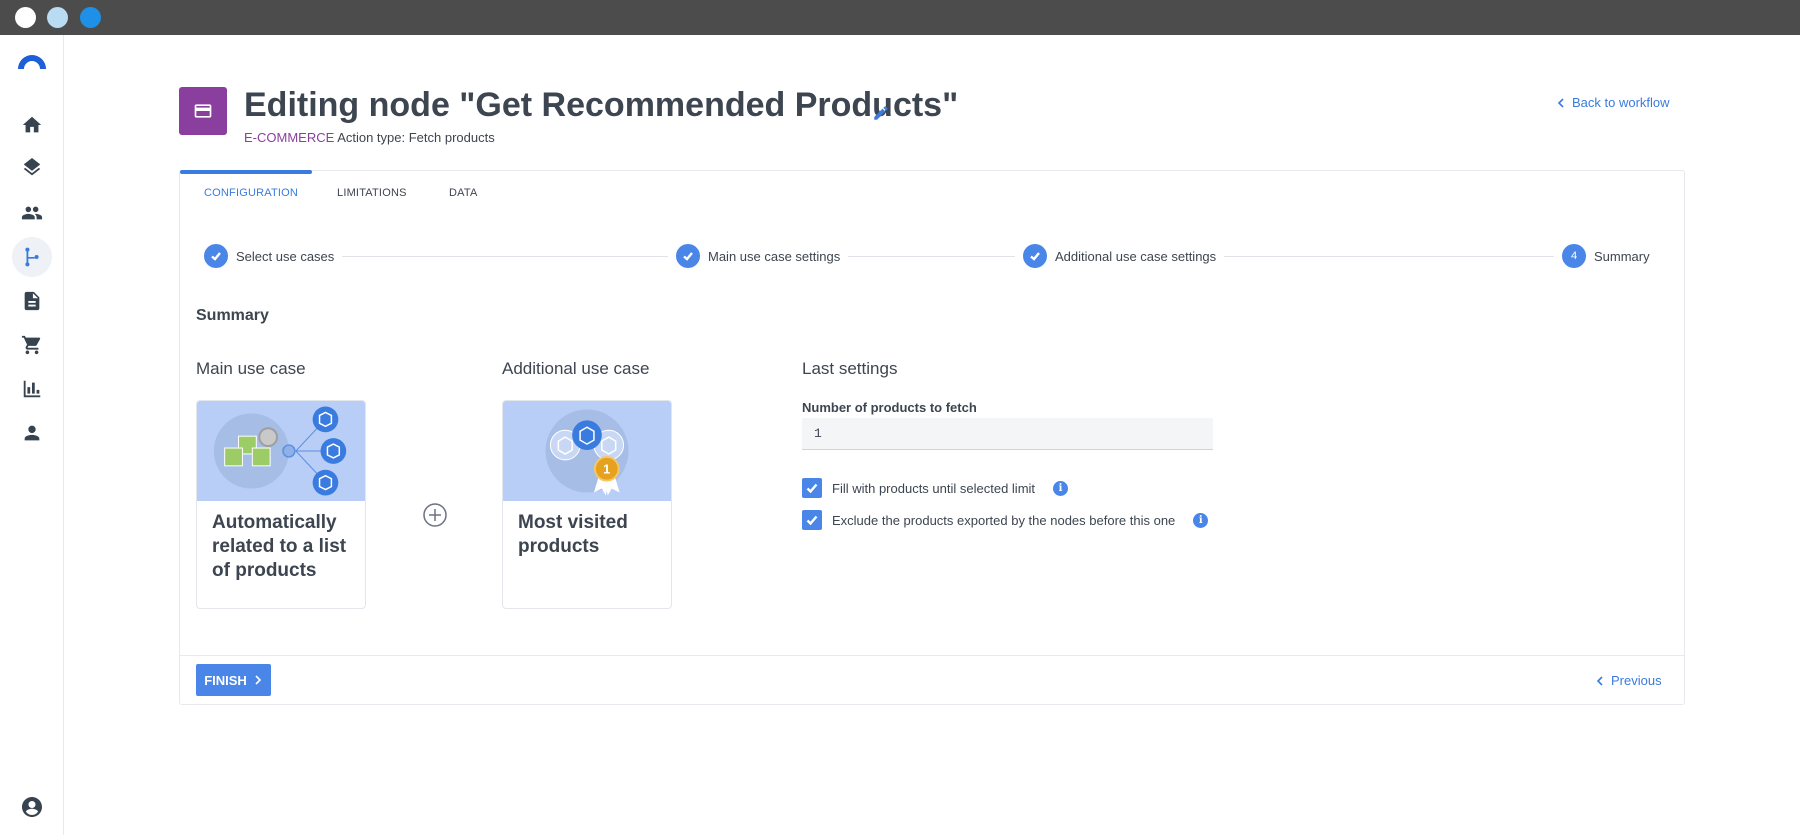 Image resolution: width=1800 pixels, height=835 pixels. Describe the element at coordinates (225, 680) in the screenshot. I see `finish-label: FINISH` at that location.